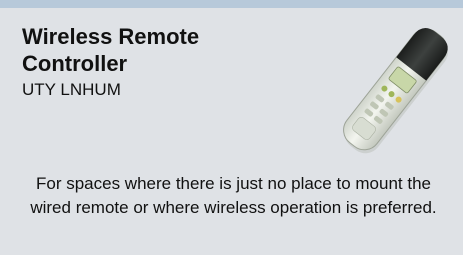 The width and height of the screenshot is (463, 255). I want to click on card-top-bar, so click(231, 4).